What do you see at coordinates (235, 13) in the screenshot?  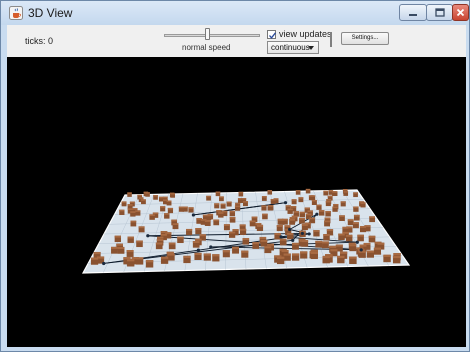 I see `title-bar: 3D View` at bounding box center [235, 13].